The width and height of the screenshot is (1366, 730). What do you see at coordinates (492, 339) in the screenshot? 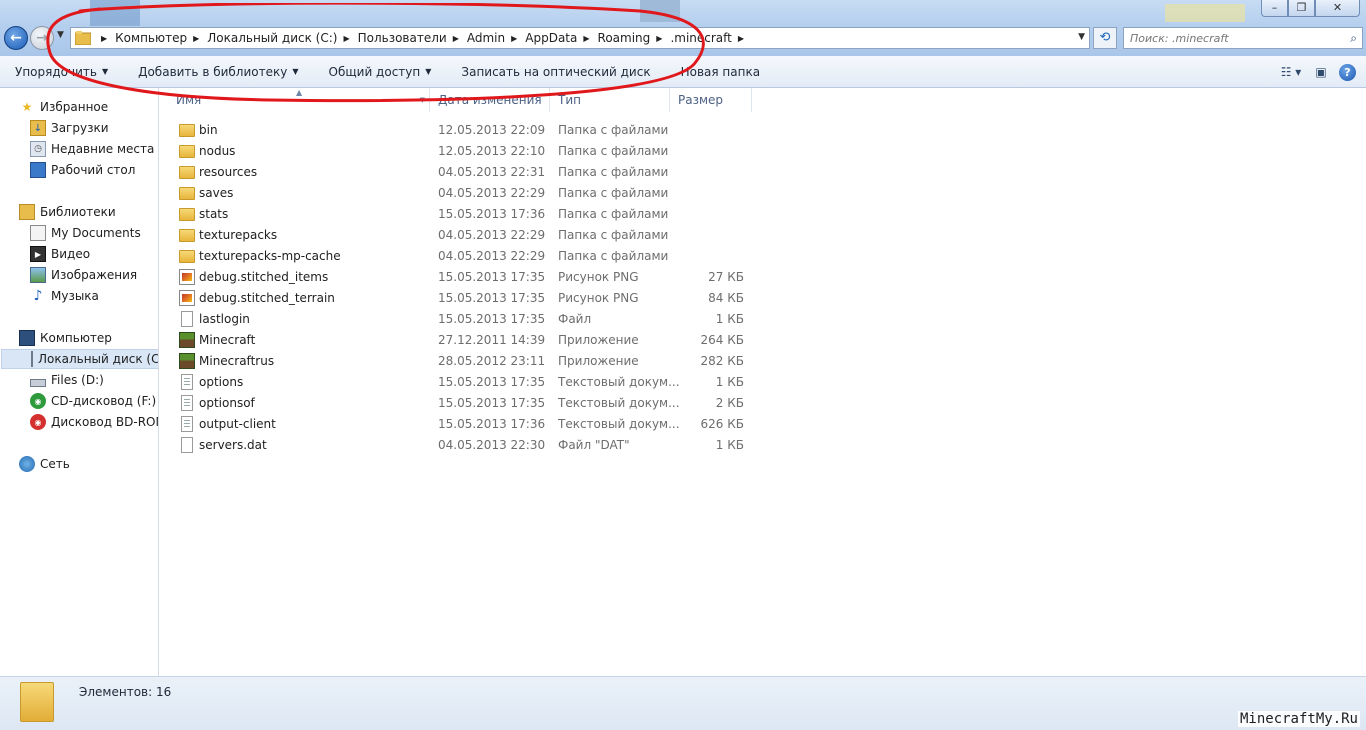
I see `file-date: 27.12.2011 14:39` at bounding box center [492, 339].